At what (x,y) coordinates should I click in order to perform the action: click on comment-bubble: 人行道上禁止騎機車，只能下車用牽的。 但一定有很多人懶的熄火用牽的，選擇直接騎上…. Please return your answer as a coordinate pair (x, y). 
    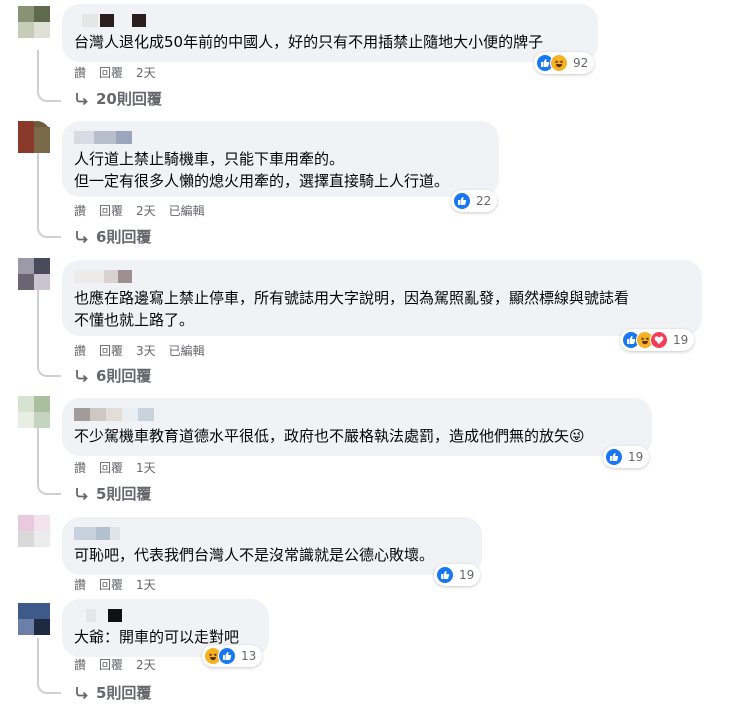
    Looking at the image, I should click on (280, 159).